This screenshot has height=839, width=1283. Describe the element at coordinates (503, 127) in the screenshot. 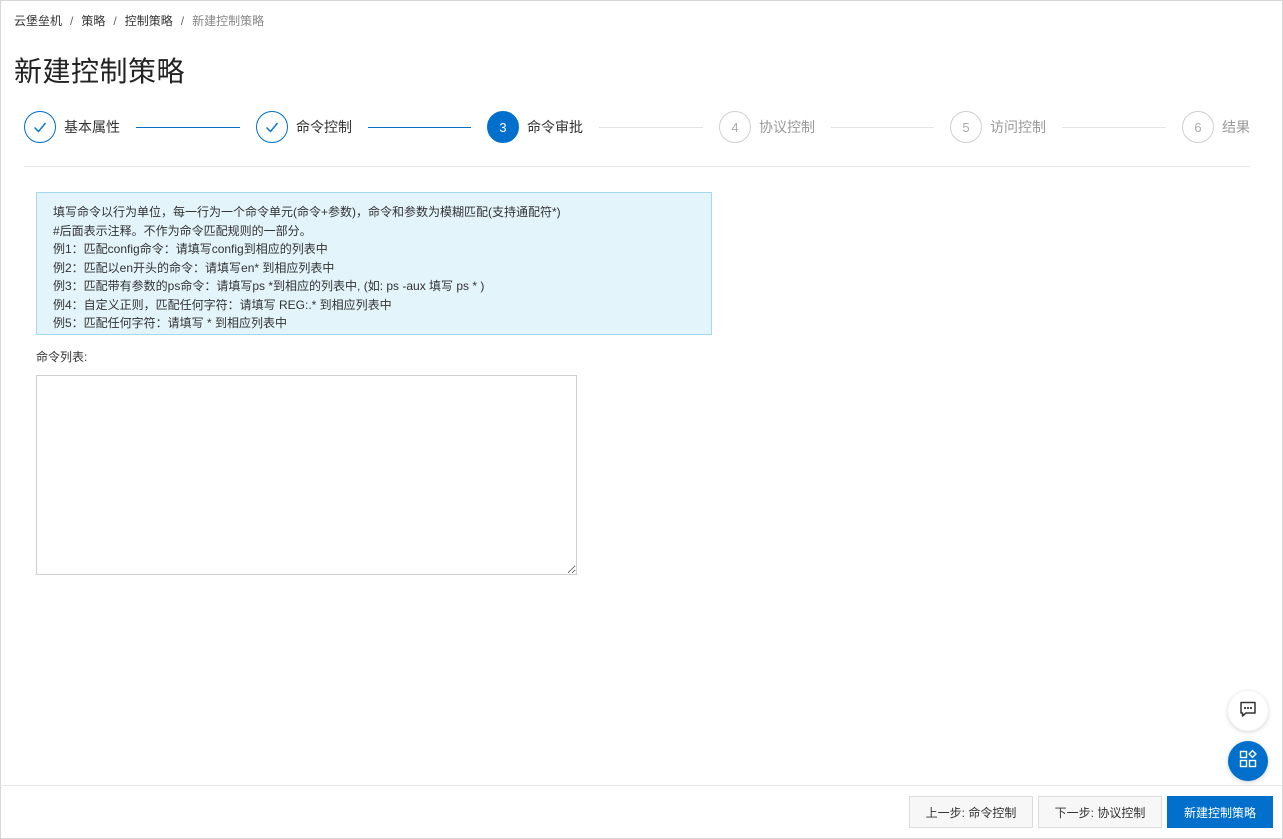

I see `step-number: 3` at that location.